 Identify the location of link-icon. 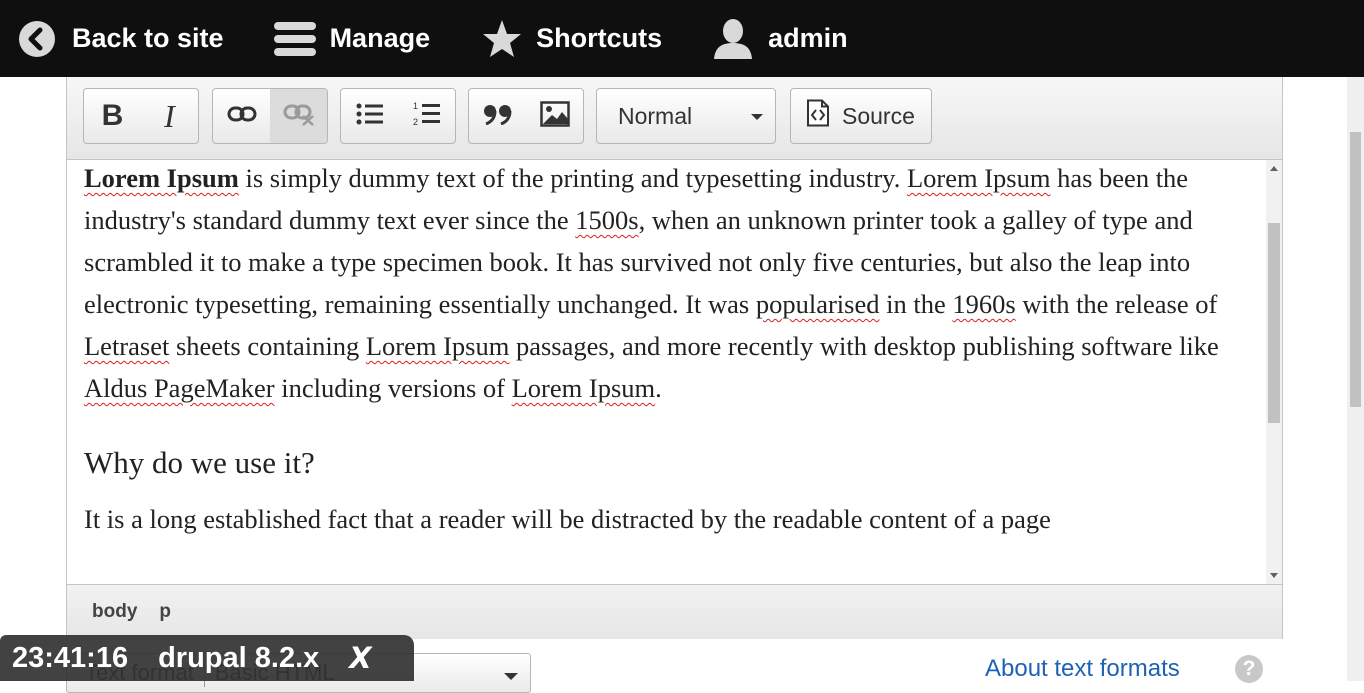
(242, 116).